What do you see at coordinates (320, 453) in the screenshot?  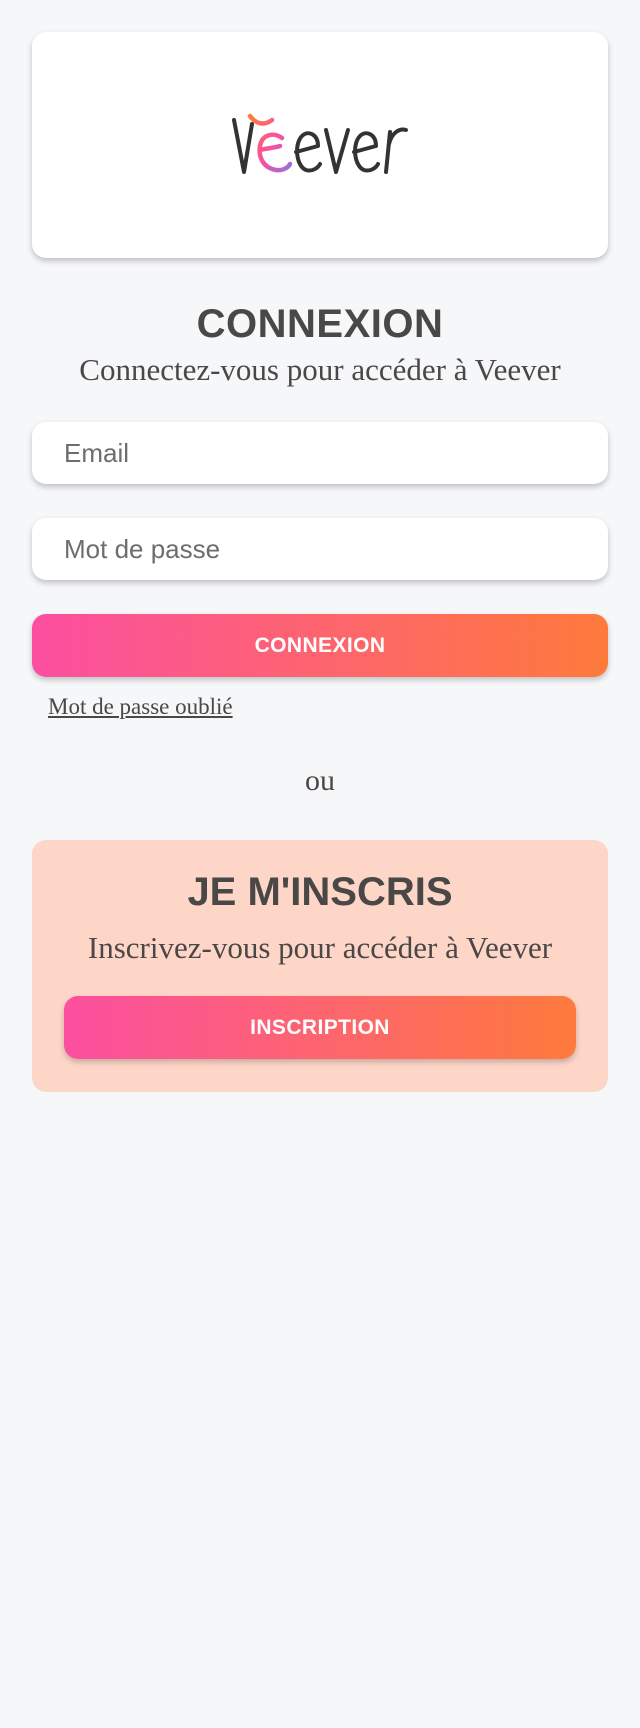 I see `email-field` at bounding box center [320, 453].